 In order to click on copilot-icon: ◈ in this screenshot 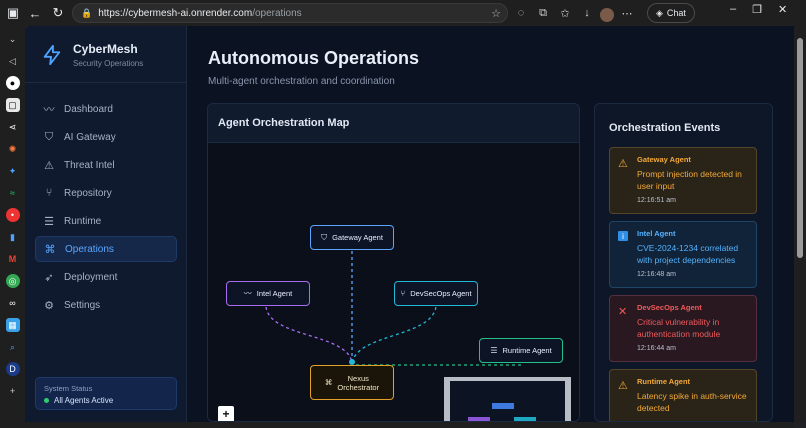, I will do `click(659, 12)`.